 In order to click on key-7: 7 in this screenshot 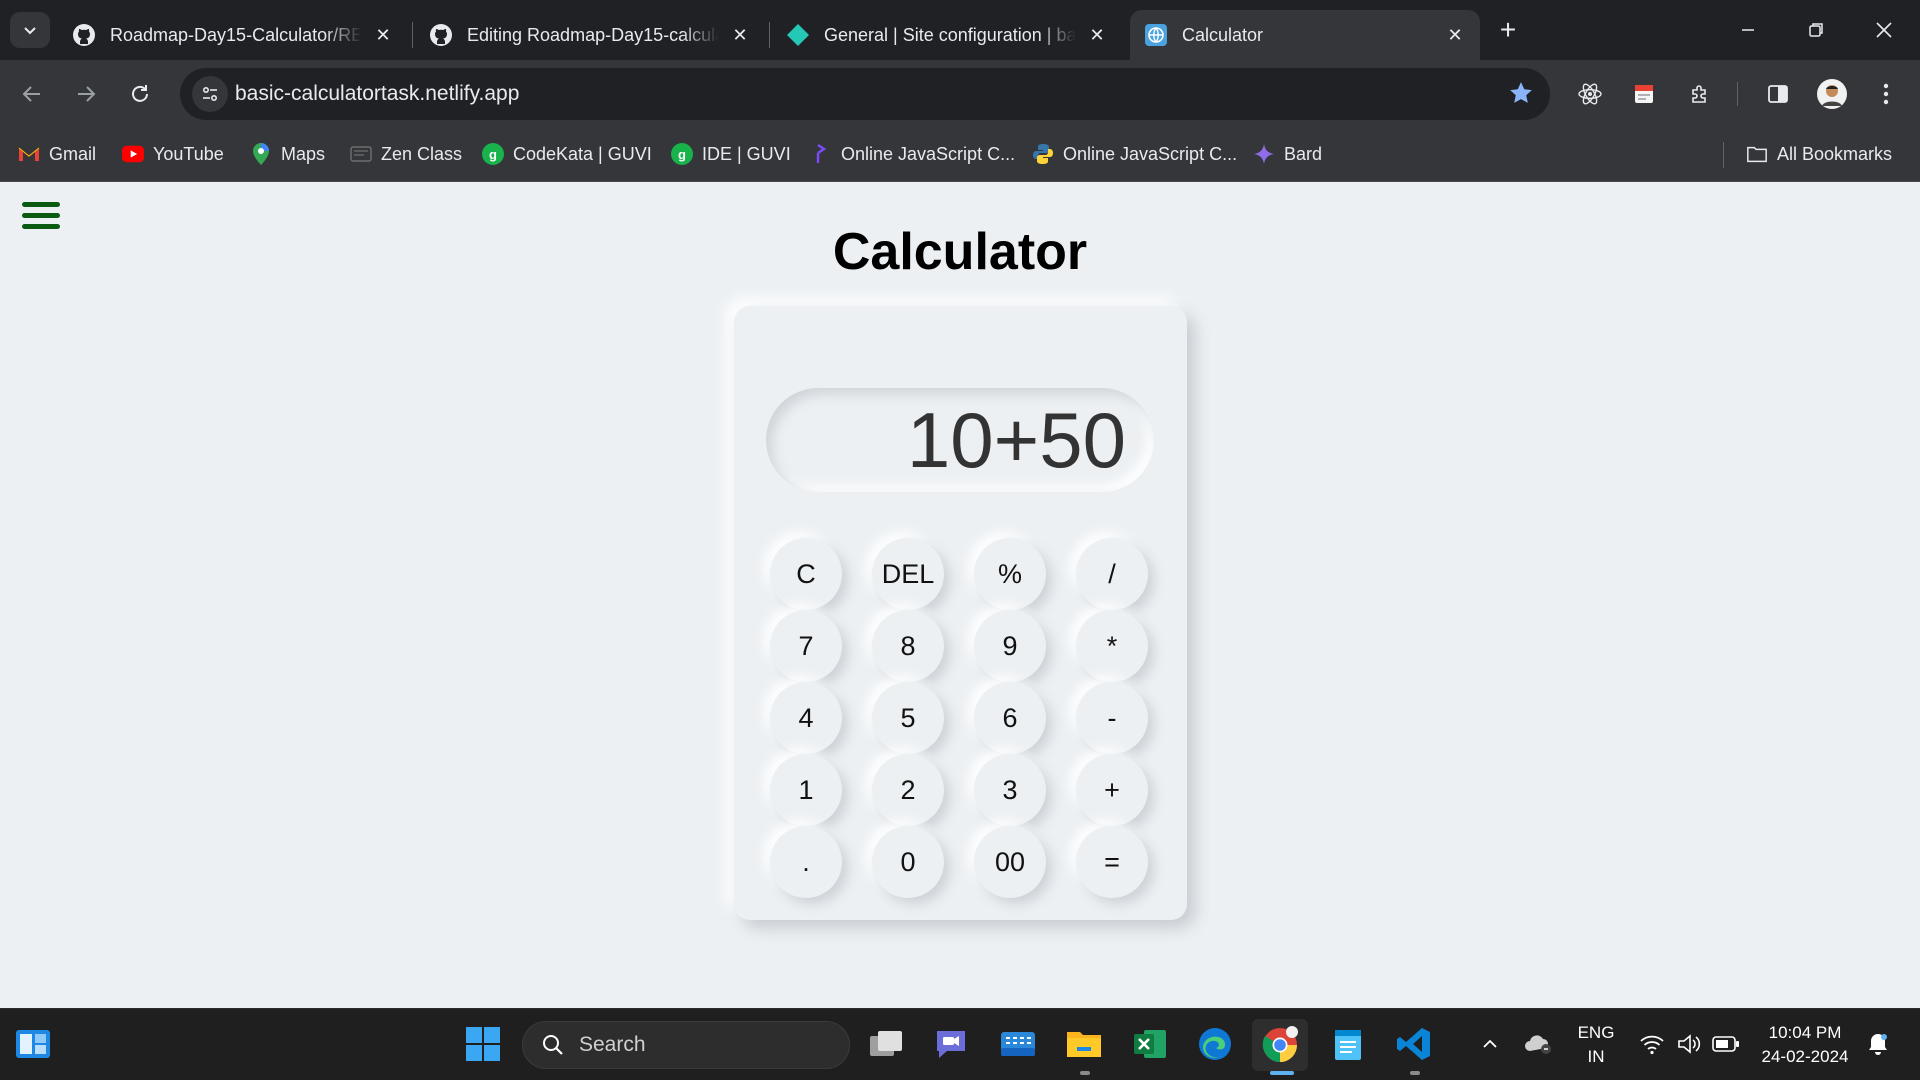, I will do `click(806, 646)`.